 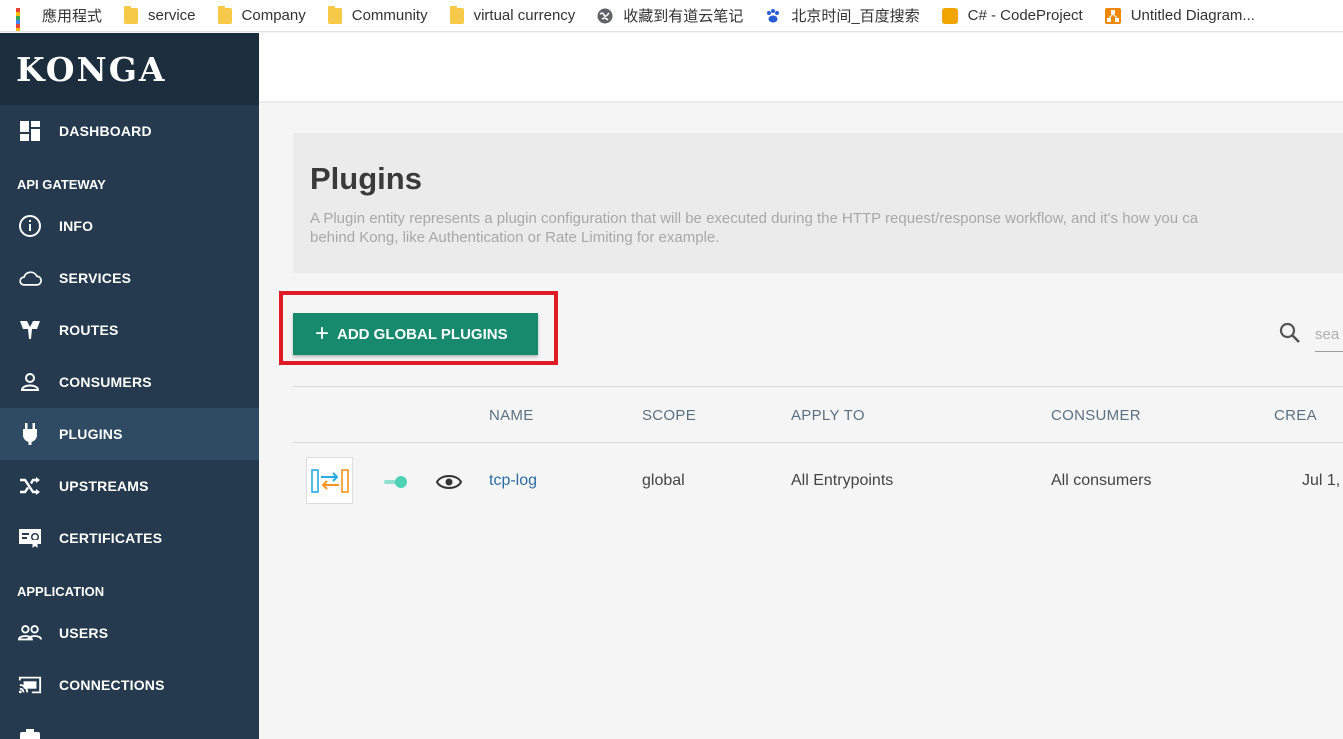 I want to click on bookmark-label: Community, so click(x=389, y=15).